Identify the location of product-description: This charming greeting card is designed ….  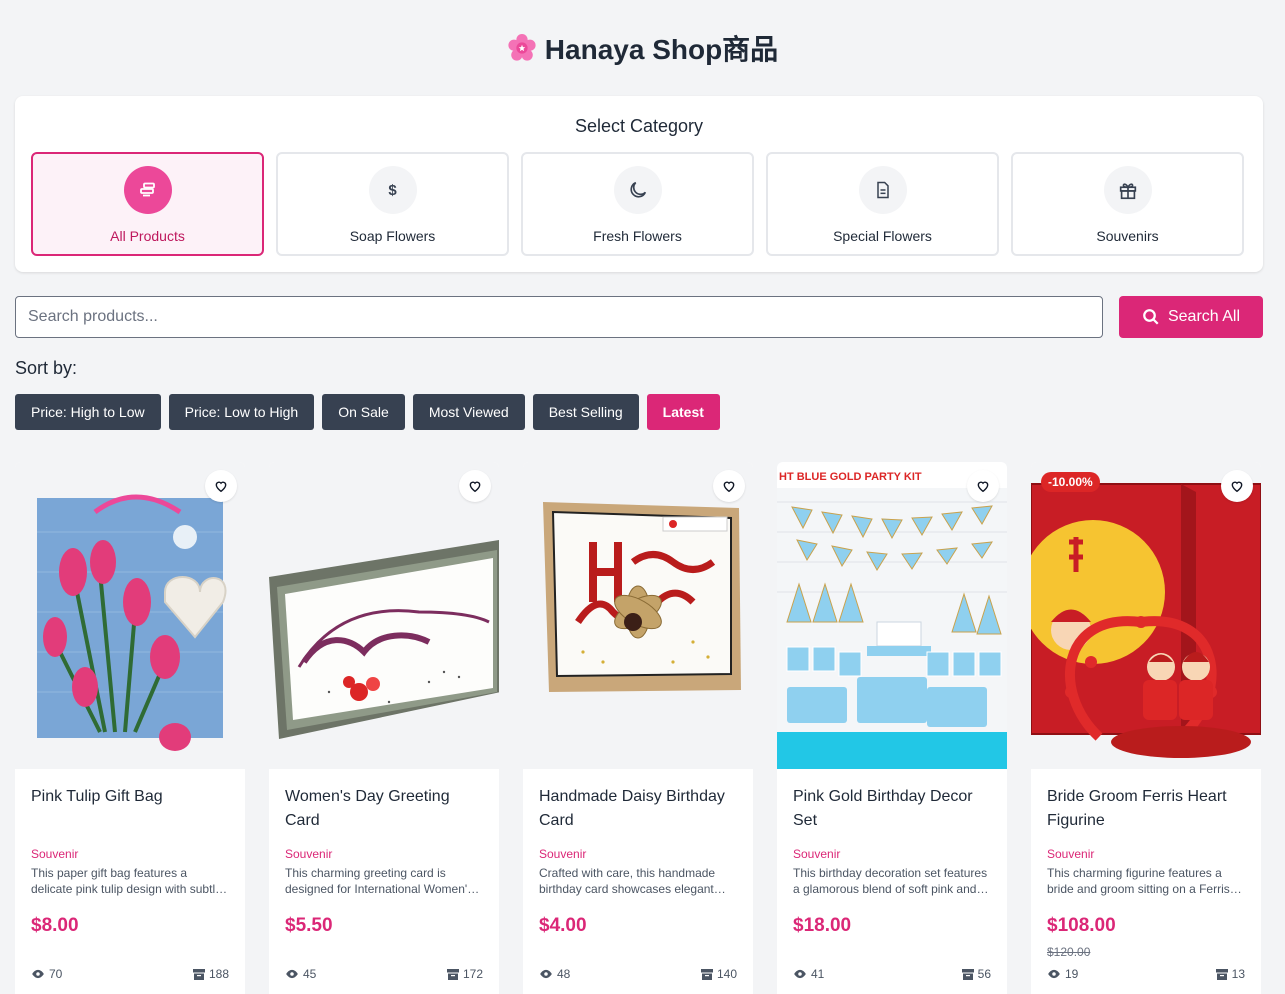
(379, 881).